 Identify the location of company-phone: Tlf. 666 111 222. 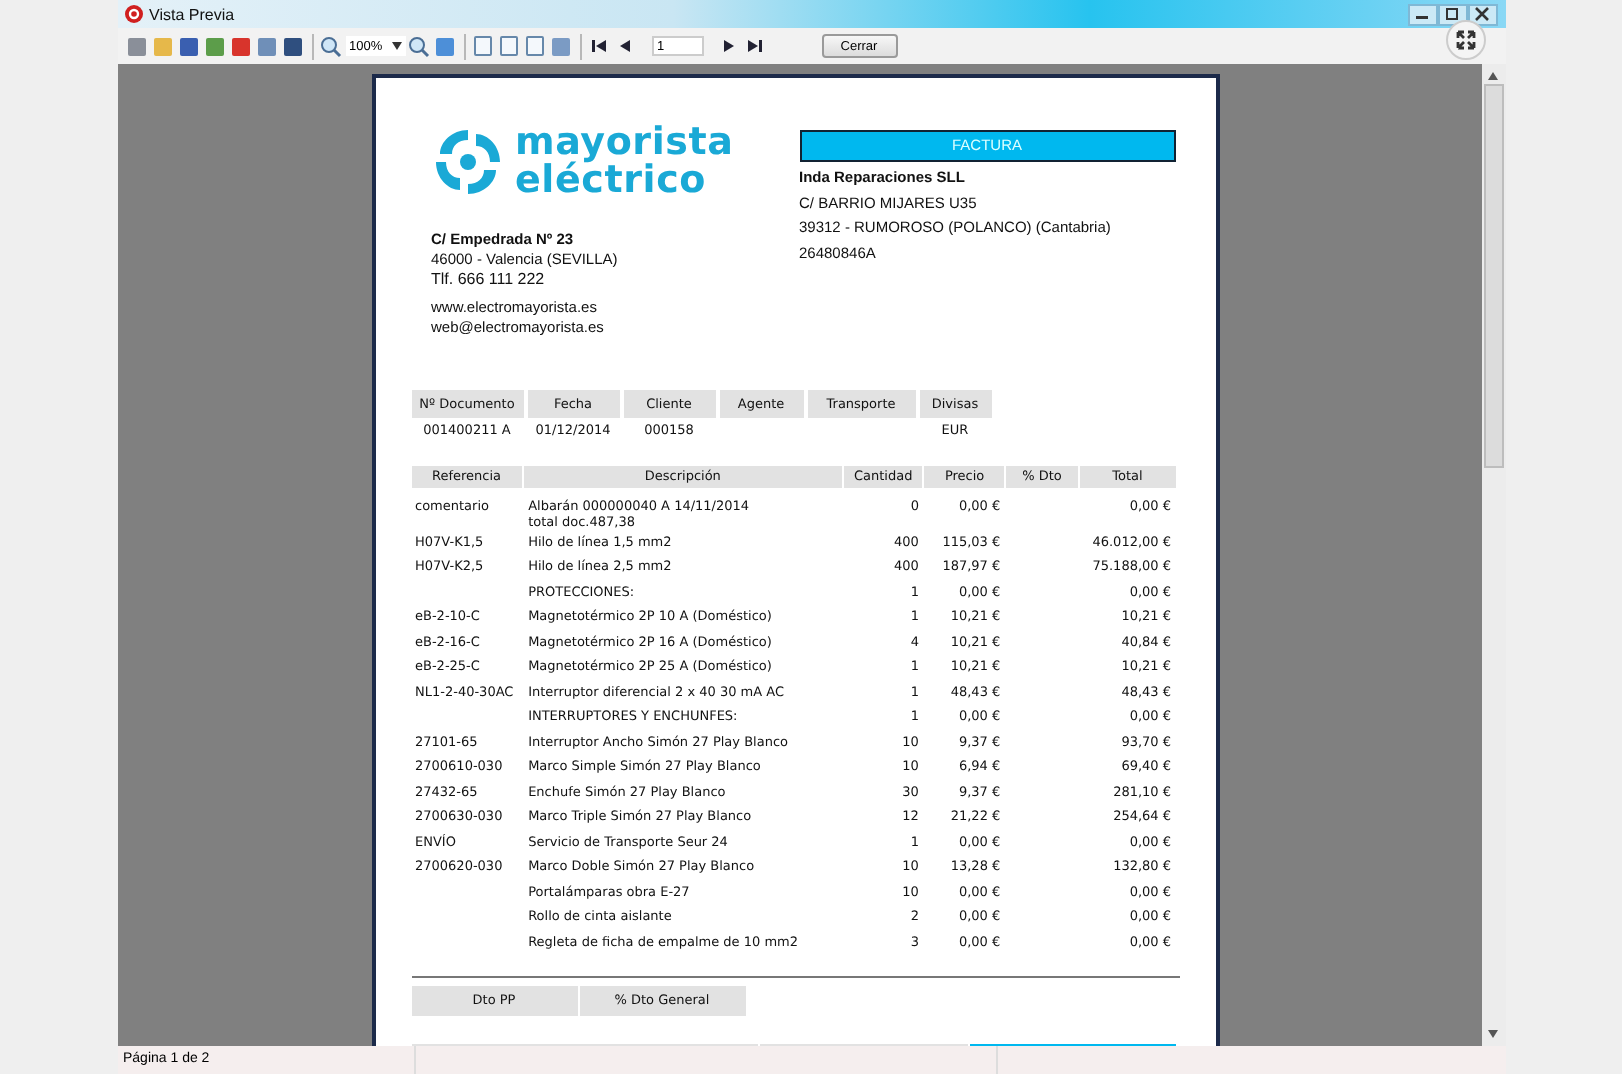
(489, 280).